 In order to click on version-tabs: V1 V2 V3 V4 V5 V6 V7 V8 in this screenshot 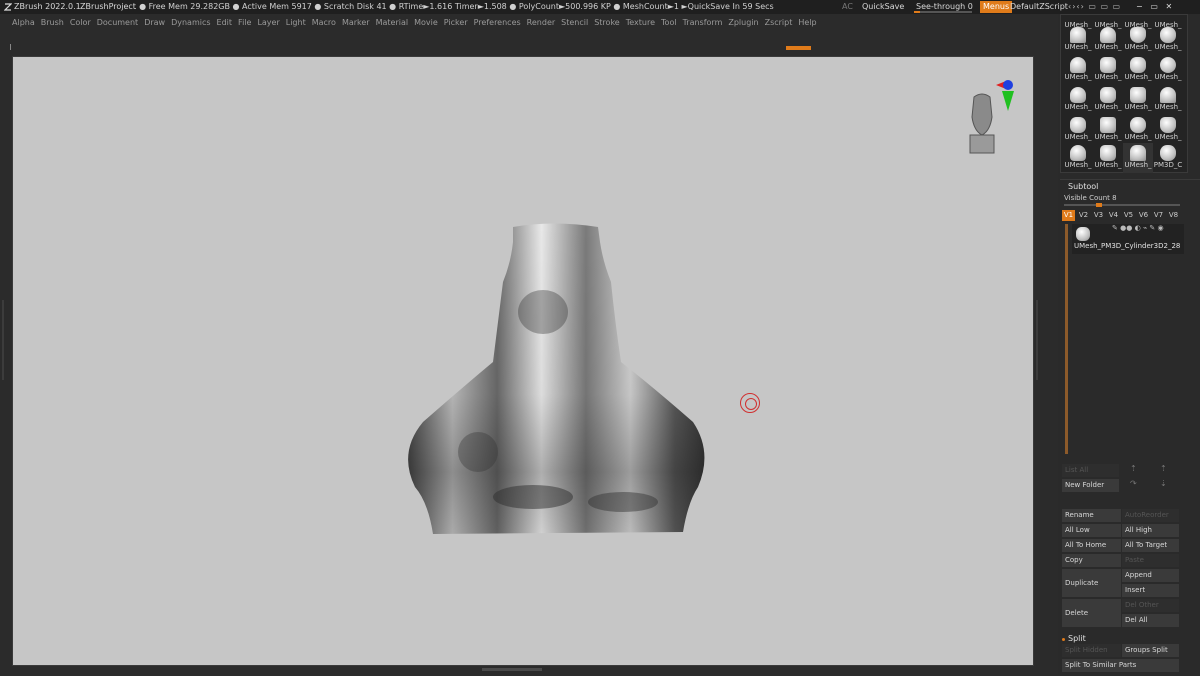, I will do `click(1122, 215)`.